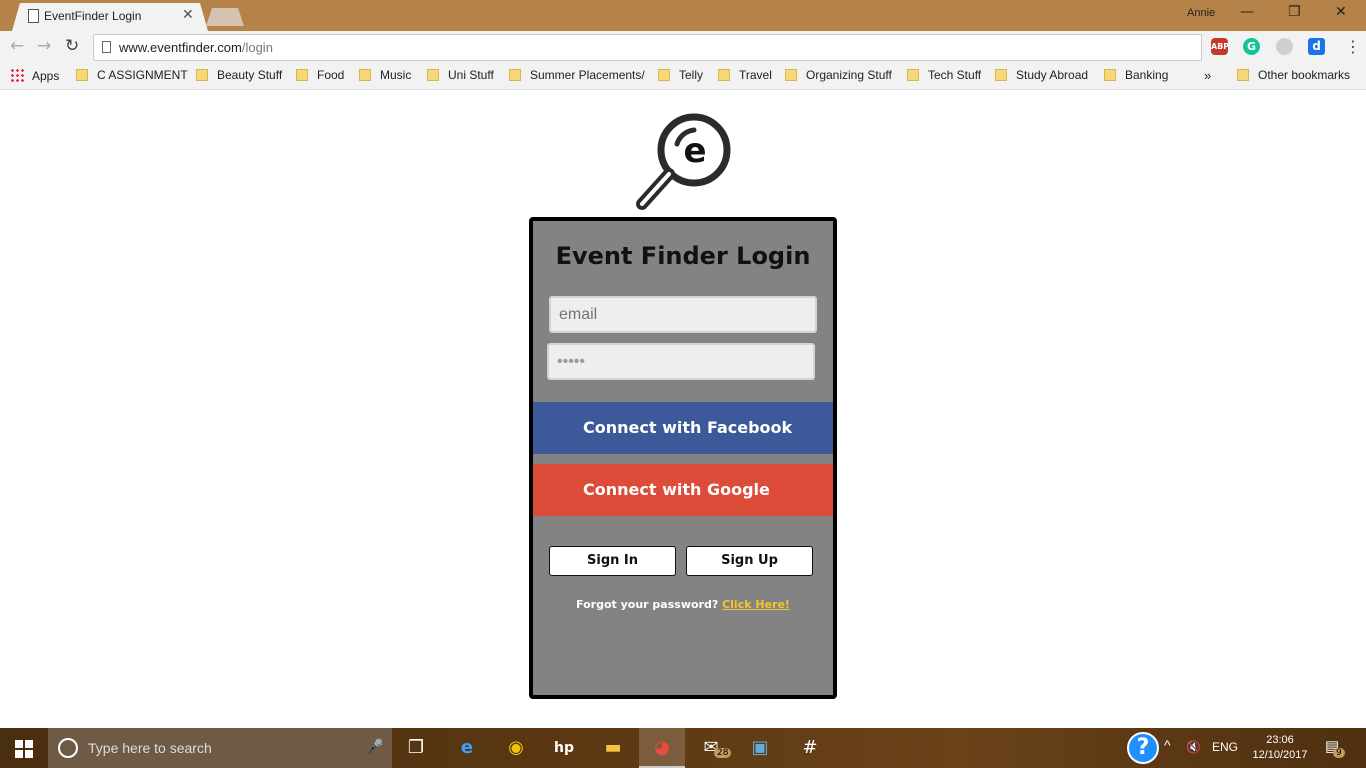 Image resolution: width=1366 pixels, height=768 pixels. What do you see at coordinates (683, 314) in the screenshot?
I see `email-field` at bounding box center [683, 314].